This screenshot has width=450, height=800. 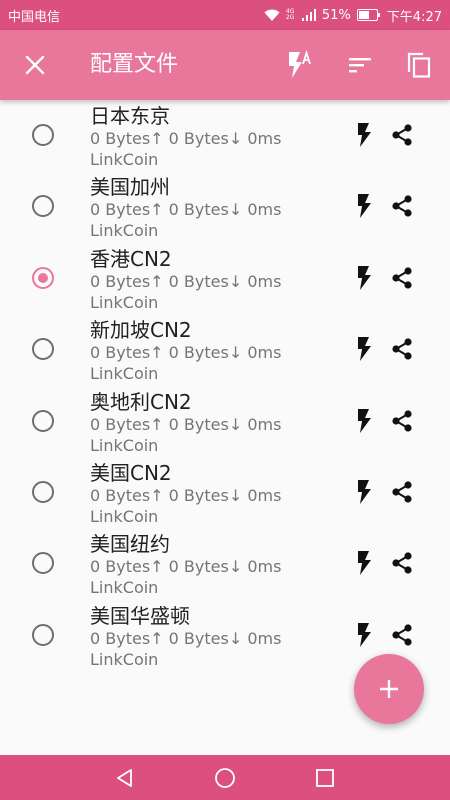 I want to click on app-bar: 配置文件, so click(x=225, y=65).